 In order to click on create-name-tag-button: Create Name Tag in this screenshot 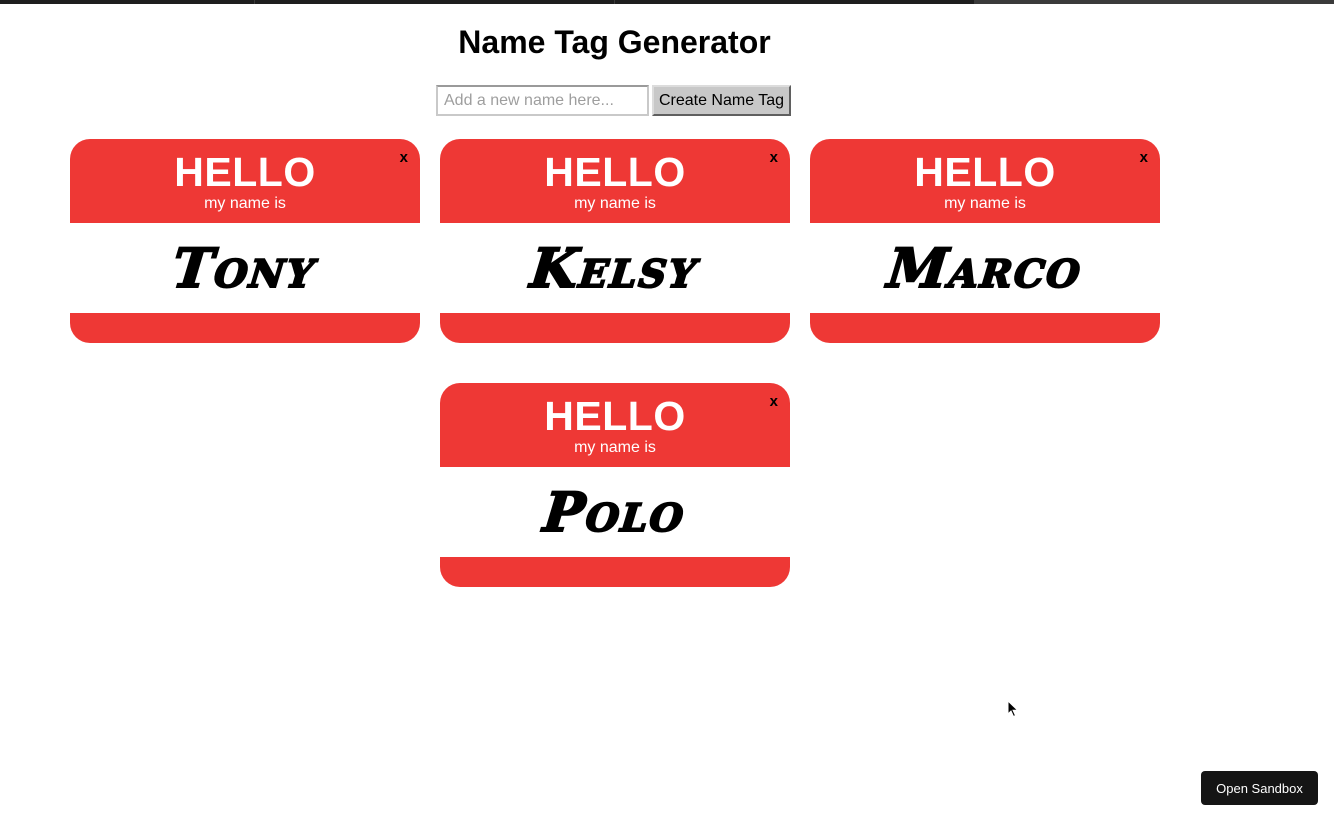, I will do `click(721, 100)`.